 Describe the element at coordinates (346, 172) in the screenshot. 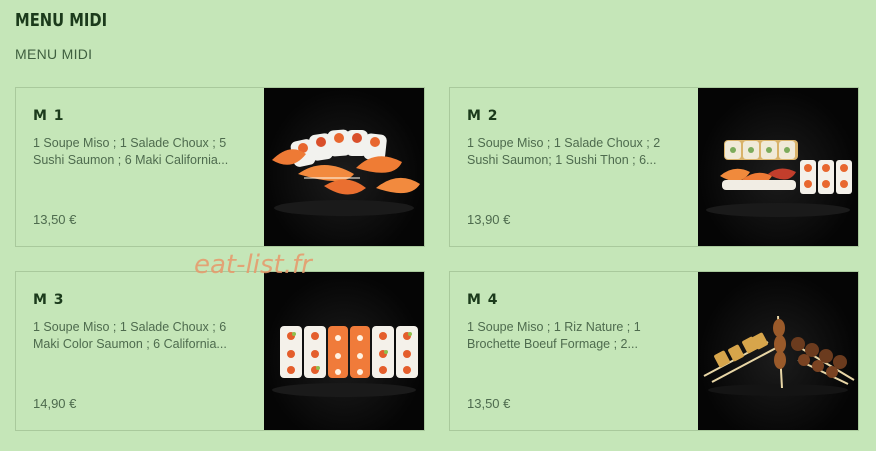

I see `sushi-salmon-icon` at that location.